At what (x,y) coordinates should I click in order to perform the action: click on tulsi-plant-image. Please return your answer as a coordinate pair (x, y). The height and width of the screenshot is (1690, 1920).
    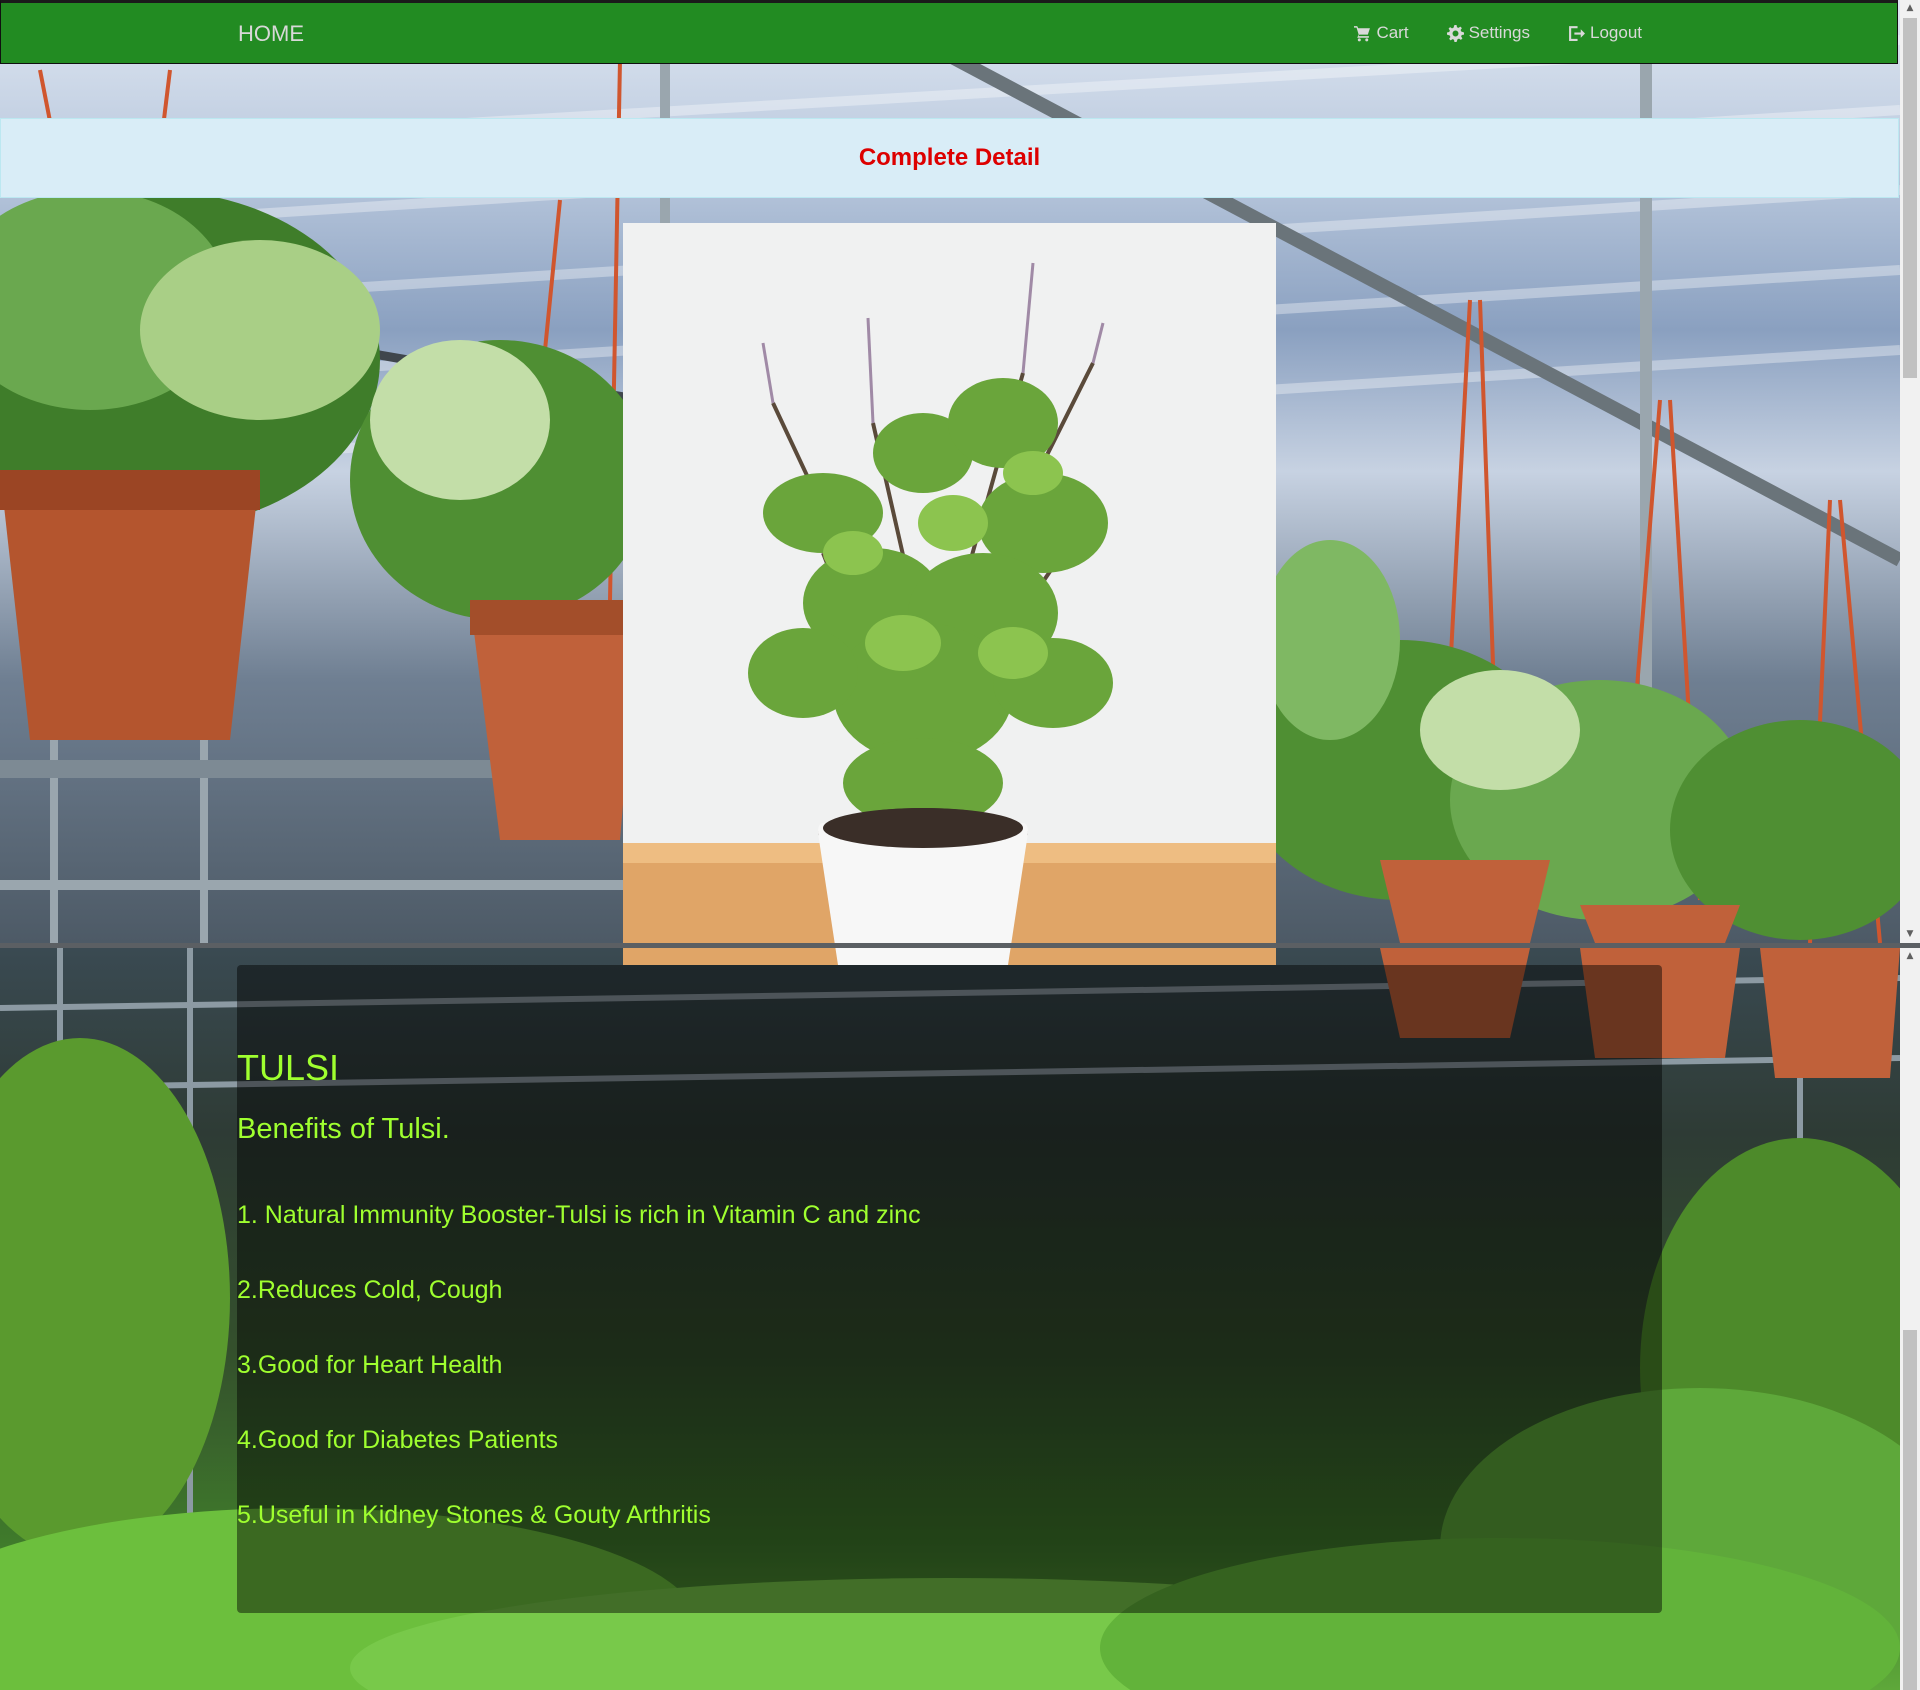
    Looking at the image, I should click on (949, 594).